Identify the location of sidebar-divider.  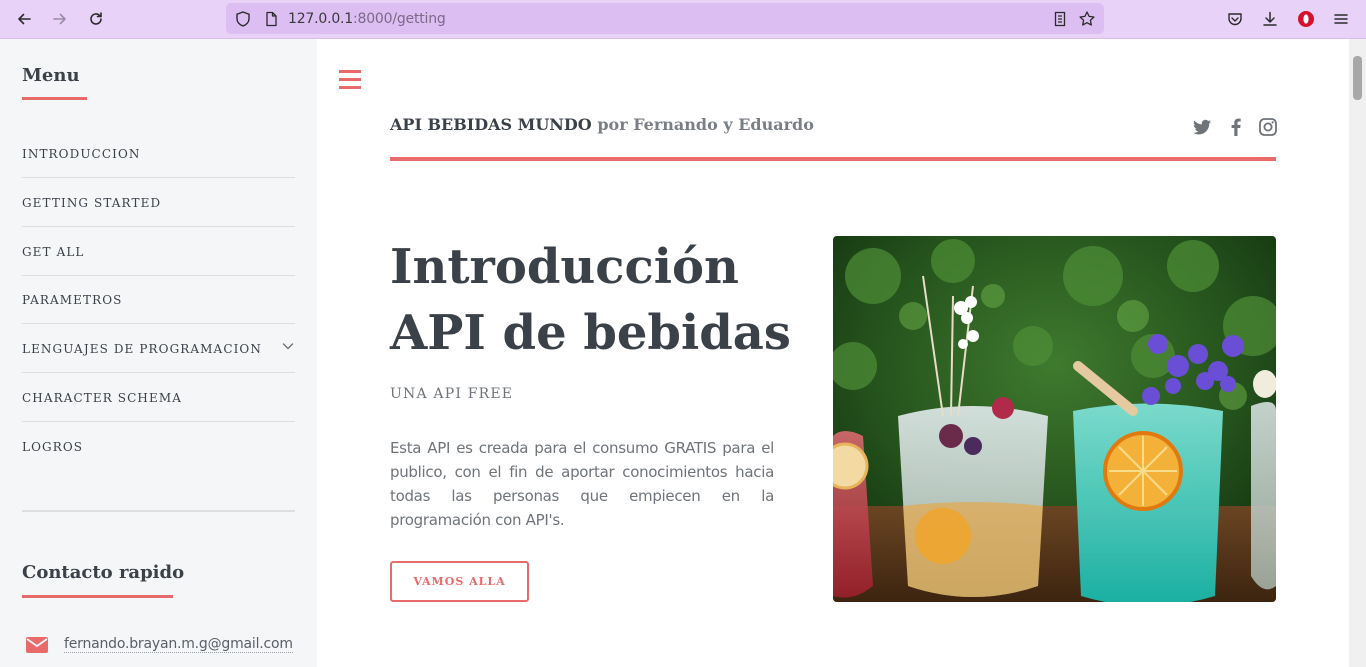
(158, 511).